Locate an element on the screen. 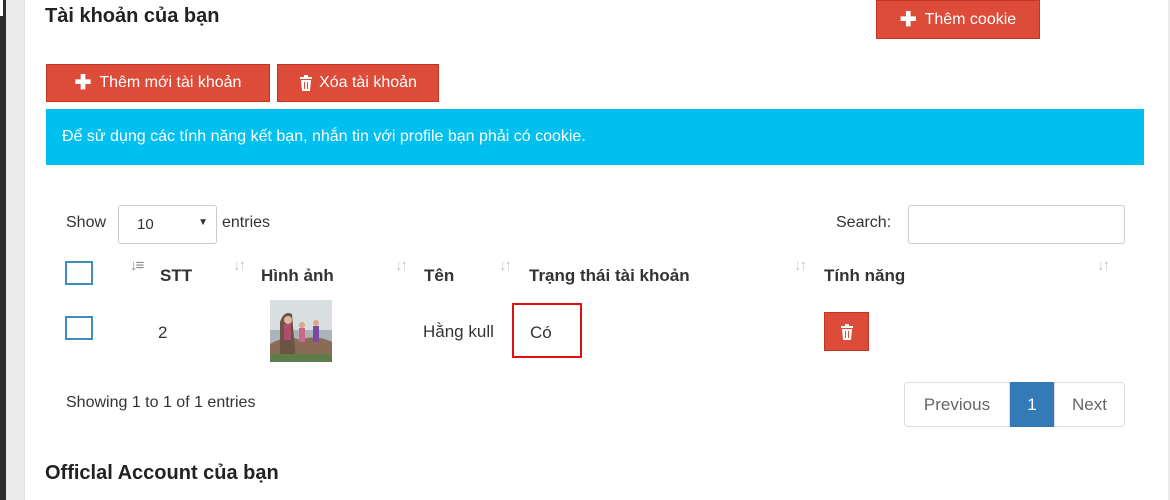  search-label: Search: is located at coordinates (864, 222).